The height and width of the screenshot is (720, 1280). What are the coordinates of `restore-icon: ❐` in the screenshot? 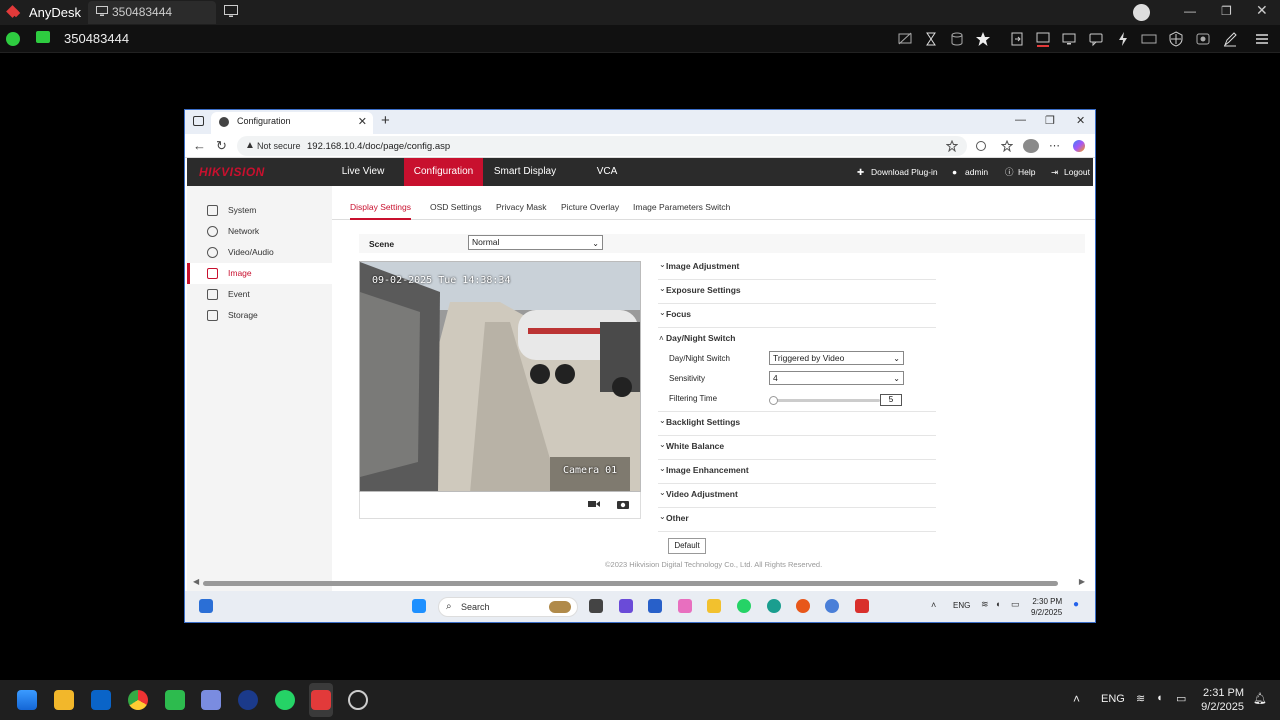 It's located at (1226, 11).